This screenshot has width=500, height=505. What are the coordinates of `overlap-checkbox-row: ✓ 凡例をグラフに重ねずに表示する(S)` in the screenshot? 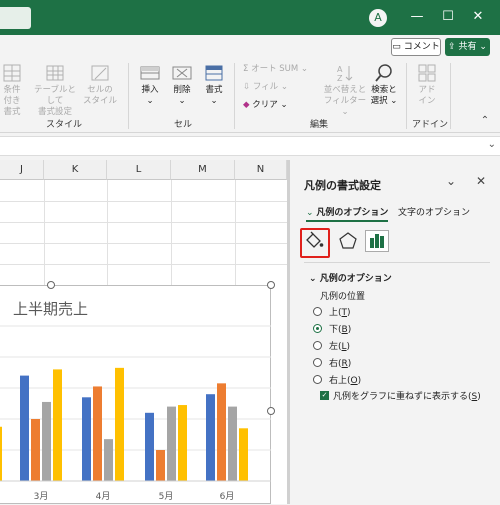 It's located at (400, 397).